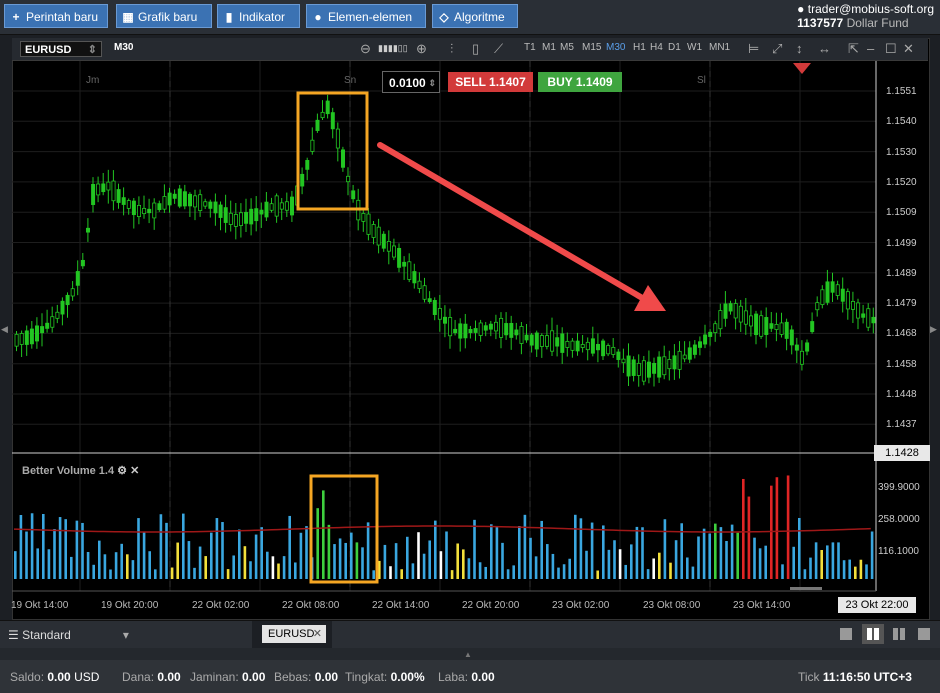 The height and width of the screenshot is (693, 940). I want to click on layout-grid-icon, so click(873, 634).